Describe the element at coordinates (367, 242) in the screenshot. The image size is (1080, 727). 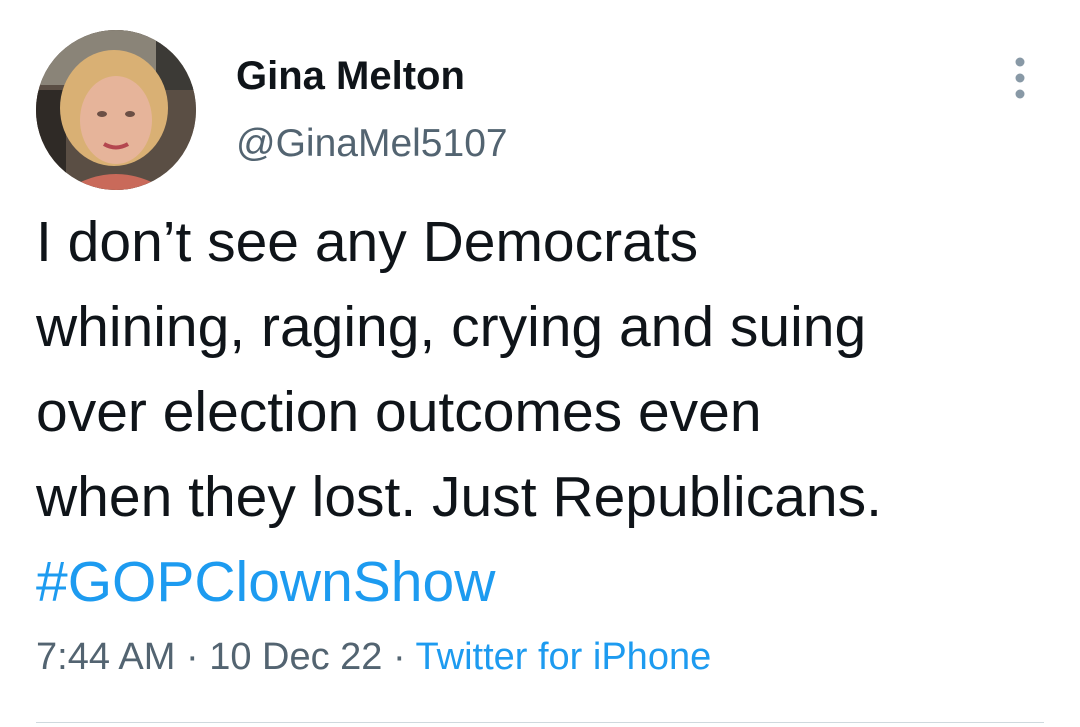
I see `tweet-text-line: I don’t see any Democrats` at that location.